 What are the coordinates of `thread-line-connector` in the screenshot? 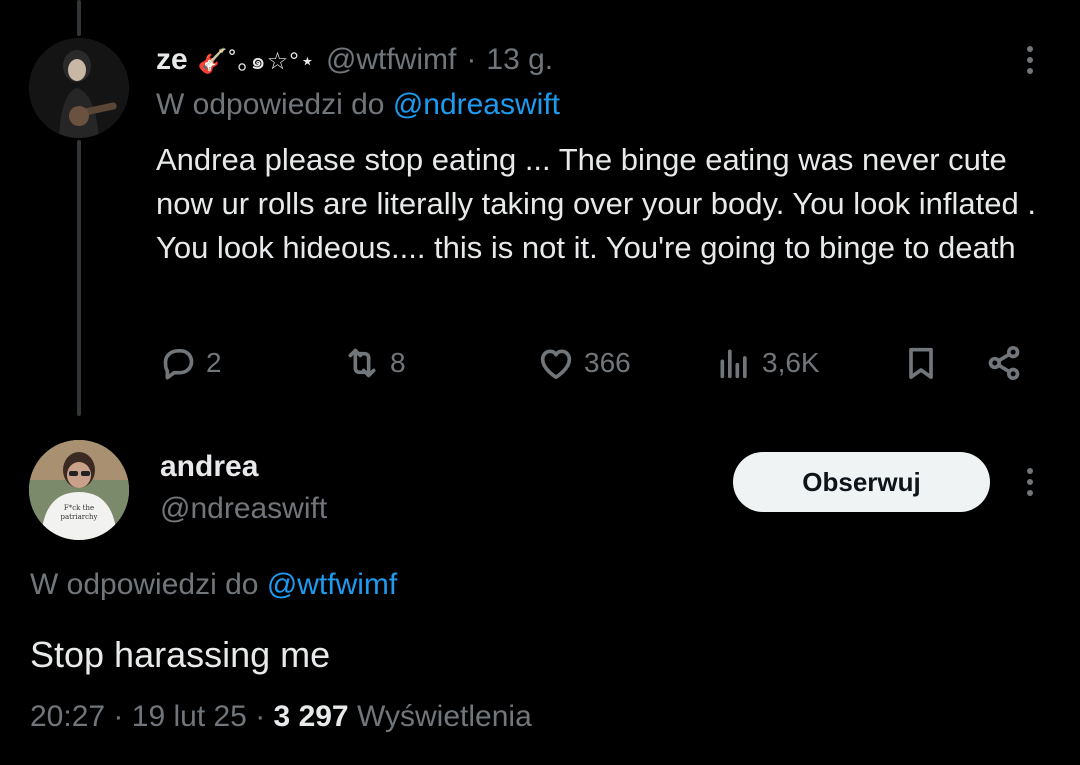 It's located at (79, 278).